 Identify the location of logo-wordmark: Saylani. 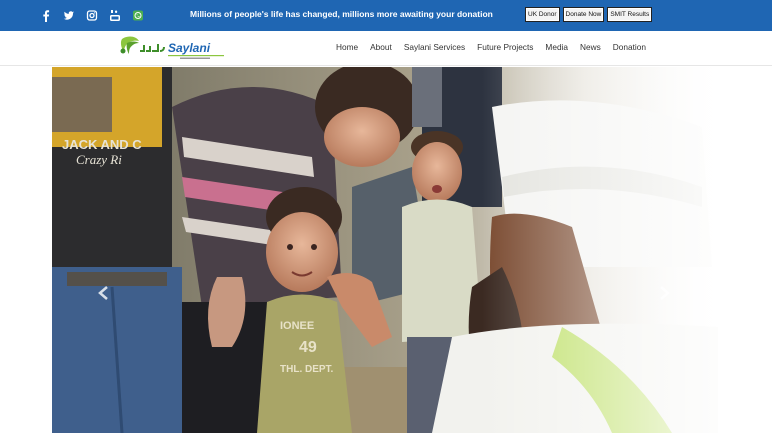
(189, 48).